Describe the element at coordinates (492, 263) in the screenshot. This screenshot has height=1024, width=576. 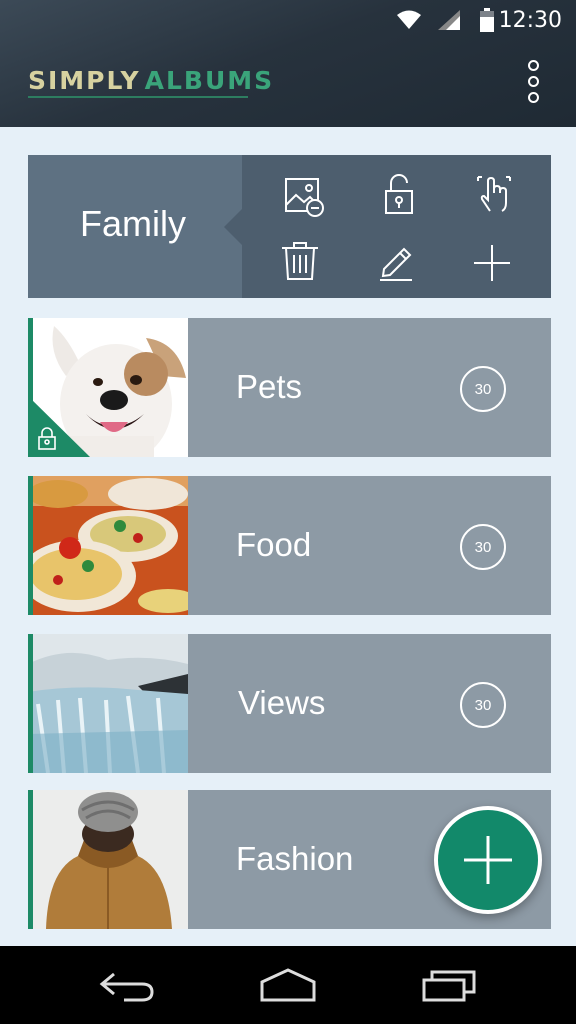
I see `add-icon` at that location.